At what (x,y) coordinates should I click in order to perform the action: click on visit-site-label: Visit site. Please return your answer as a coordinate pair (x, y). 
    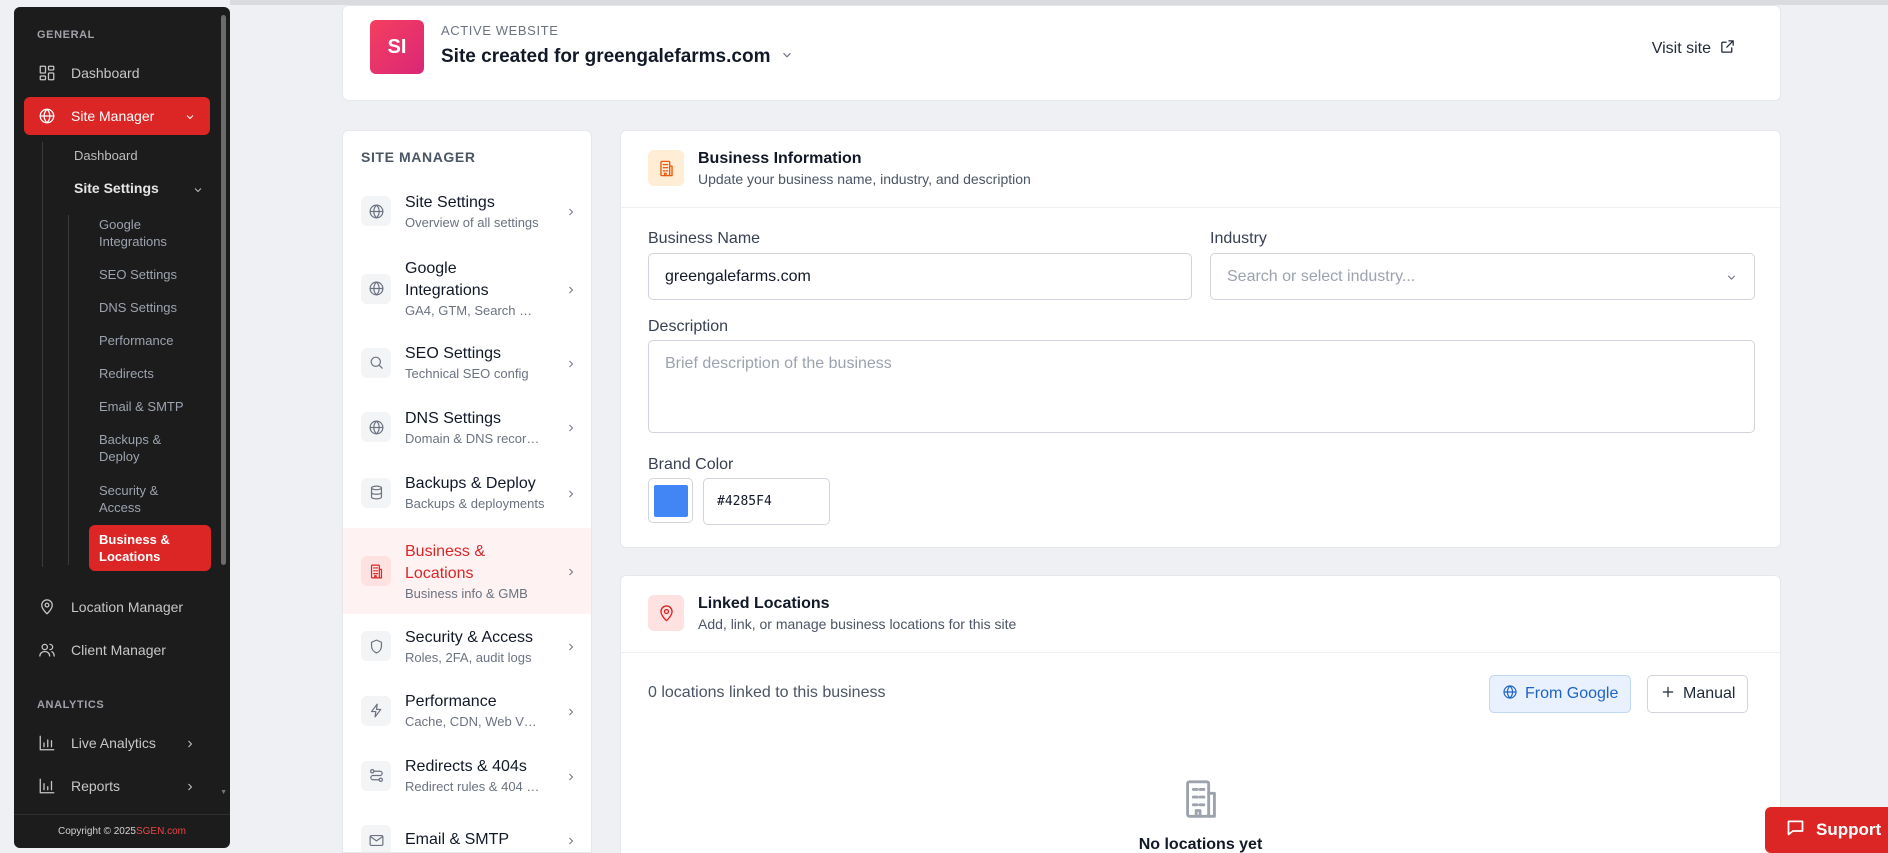
    Looking at the image, I should click on (1681, 48).